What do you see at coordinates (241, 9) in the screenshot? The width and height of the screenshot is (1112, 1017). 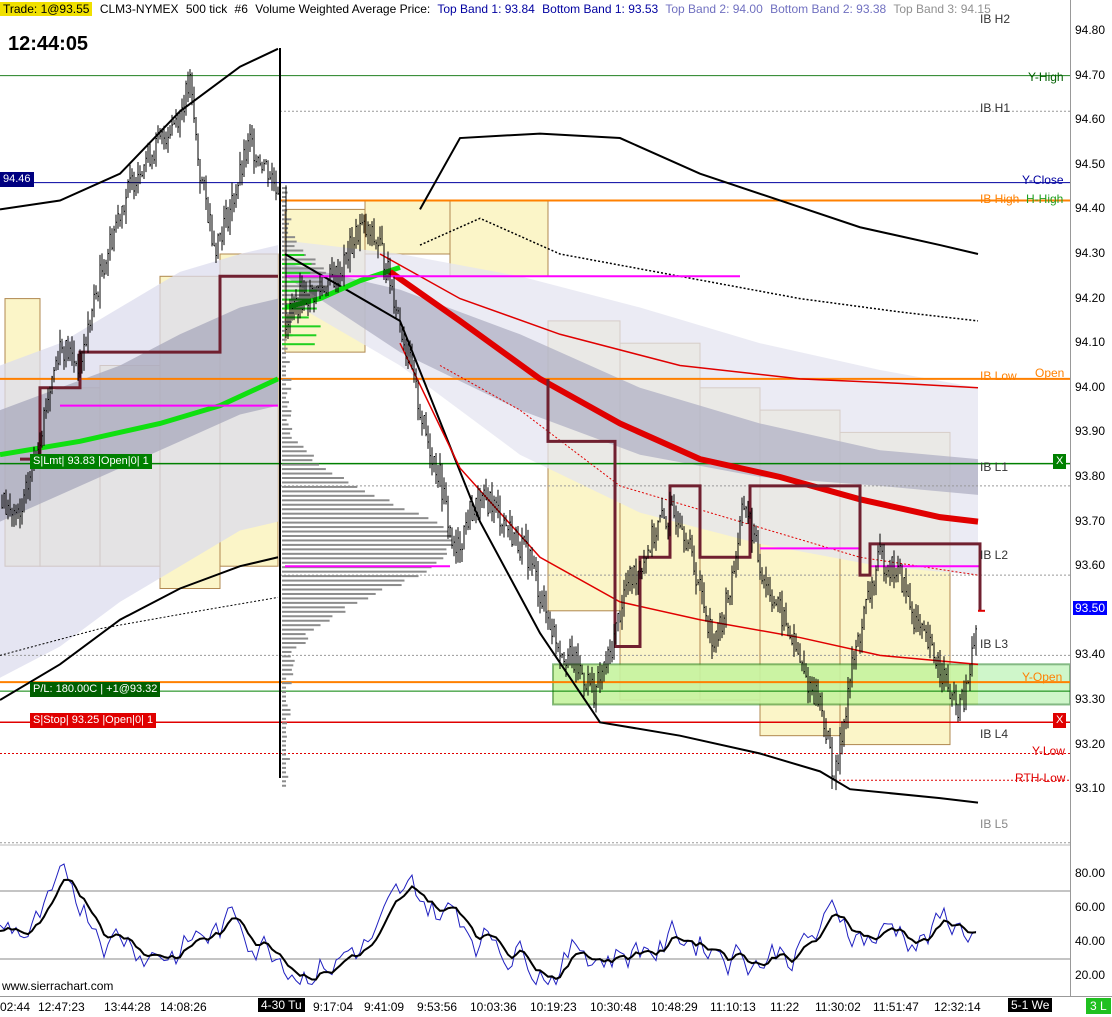 I see `chart-number: #6` at bounding box center [241, 9].